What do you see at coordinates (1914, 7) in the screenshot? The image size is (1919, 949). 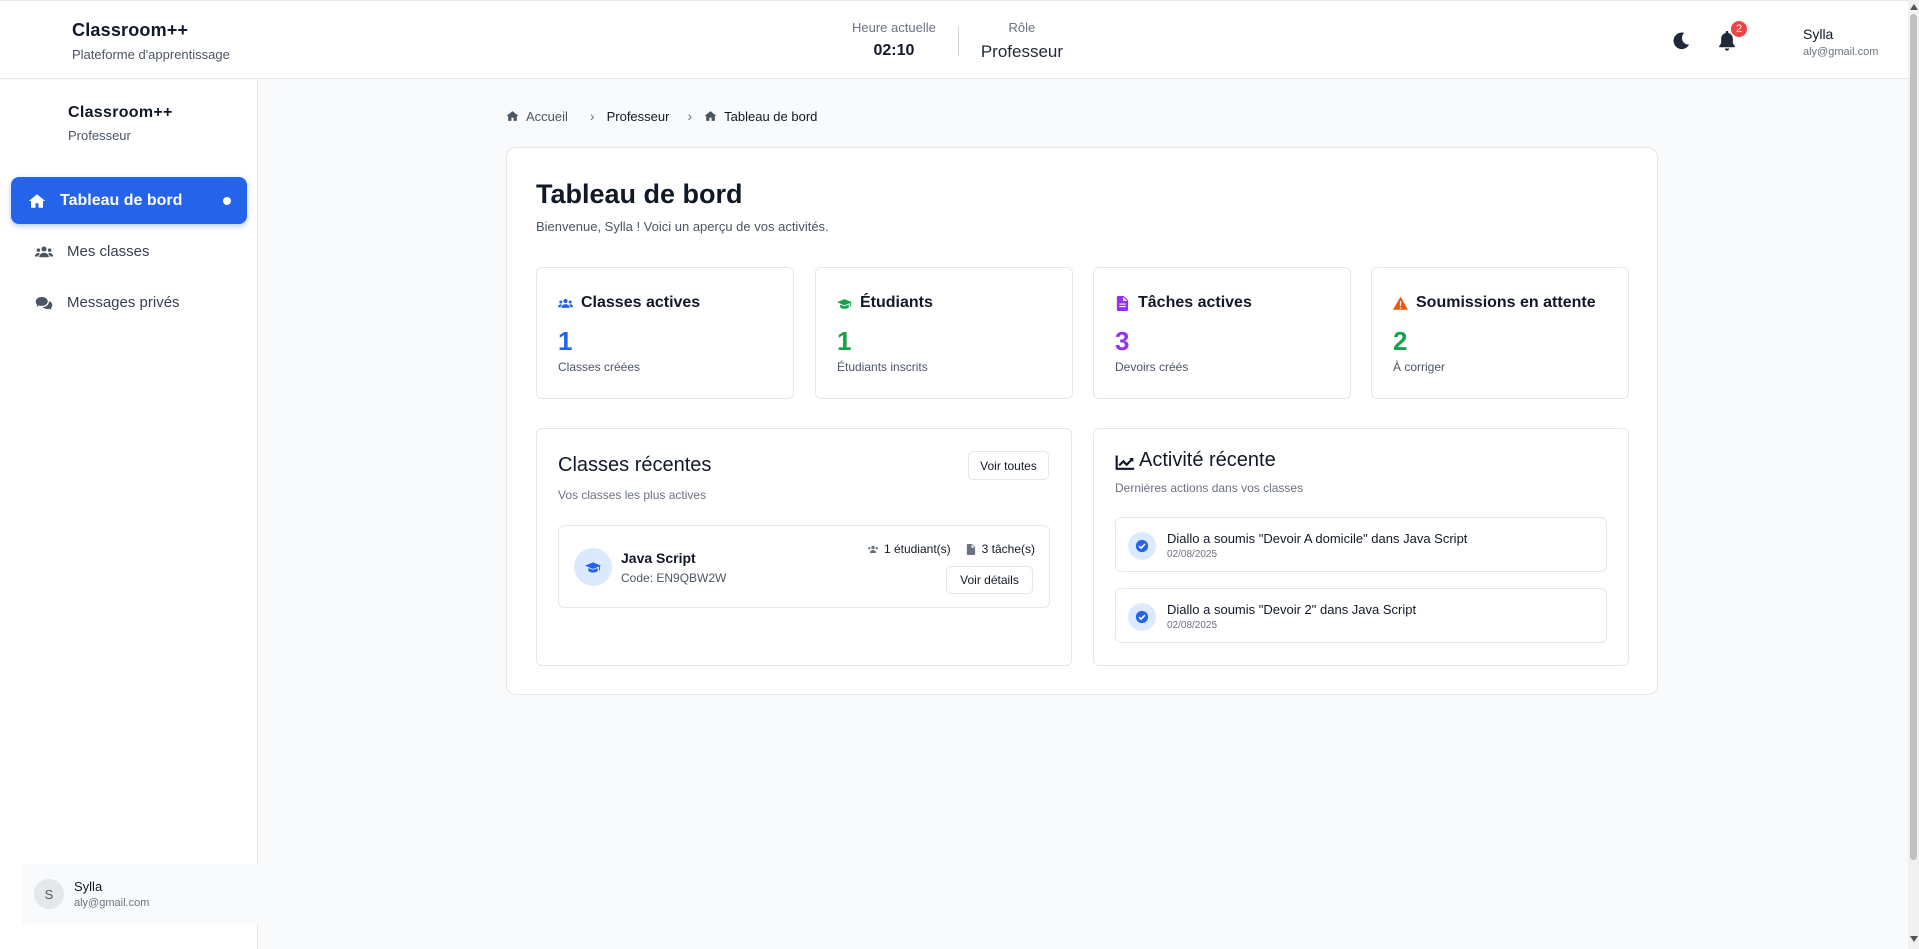 I see `scroll-up-arrow-icon` at bounding box center [1914, 7].